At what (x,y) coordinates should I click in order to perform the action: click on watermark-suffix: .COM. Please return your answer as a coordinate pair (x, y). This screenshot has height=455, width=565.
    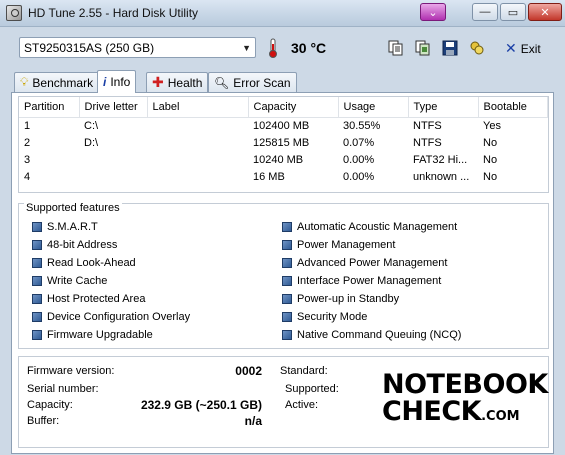
    Looking at the image, I should click on (500, 416).